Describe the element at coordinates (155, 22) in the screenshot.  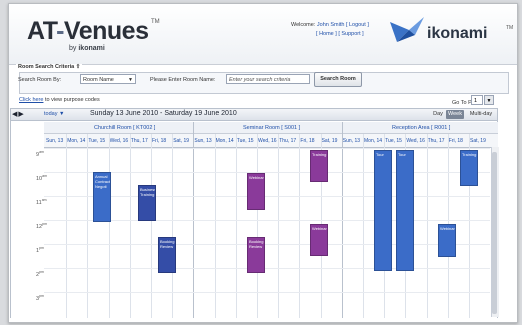
I see `logo-tm: TM` at that location.